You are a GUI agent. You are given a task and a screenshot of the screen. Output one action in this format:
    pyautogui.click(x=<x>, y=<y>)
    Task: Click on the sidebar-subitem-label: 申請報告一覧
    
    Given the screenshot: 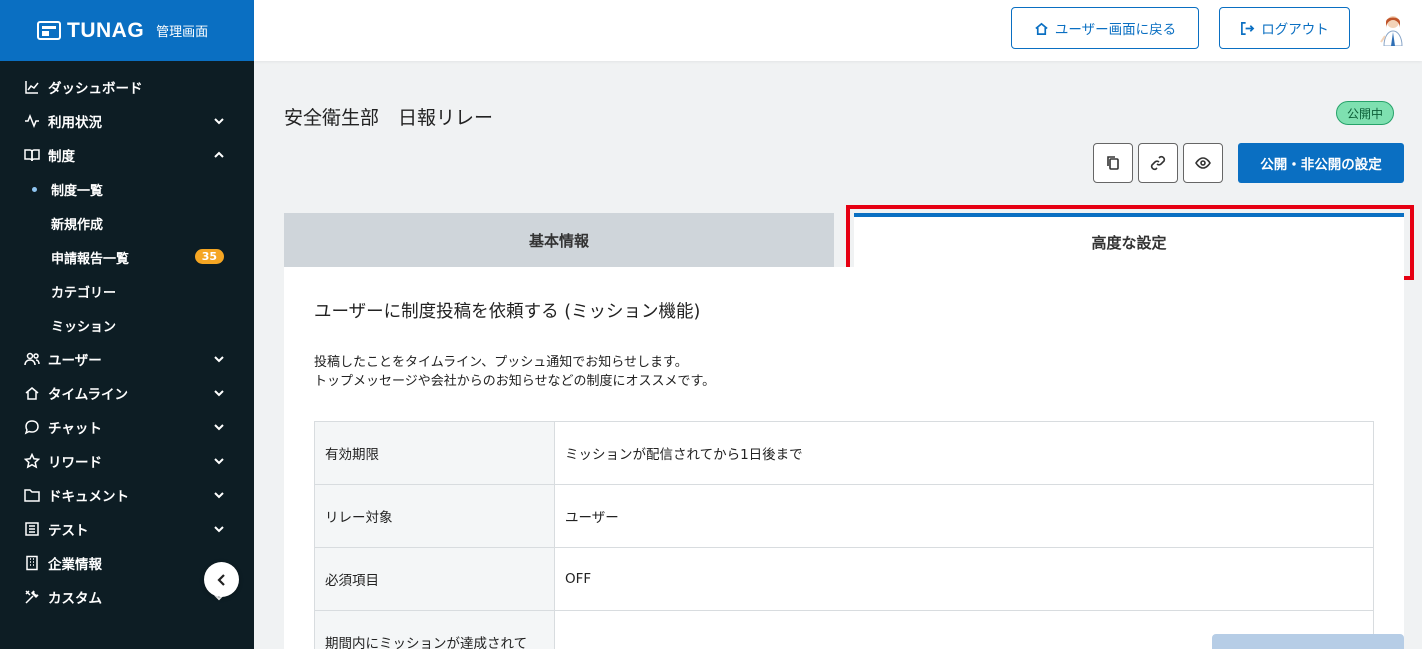 What is the action you would take?
    pyautogui.click(x=90, y=259)
    